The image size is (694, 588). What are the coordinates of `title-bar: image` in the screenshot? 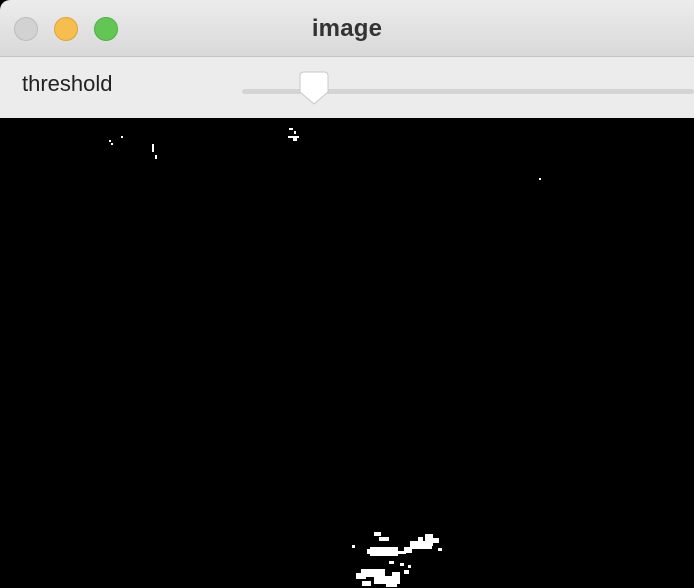 It's located at (347, 28).